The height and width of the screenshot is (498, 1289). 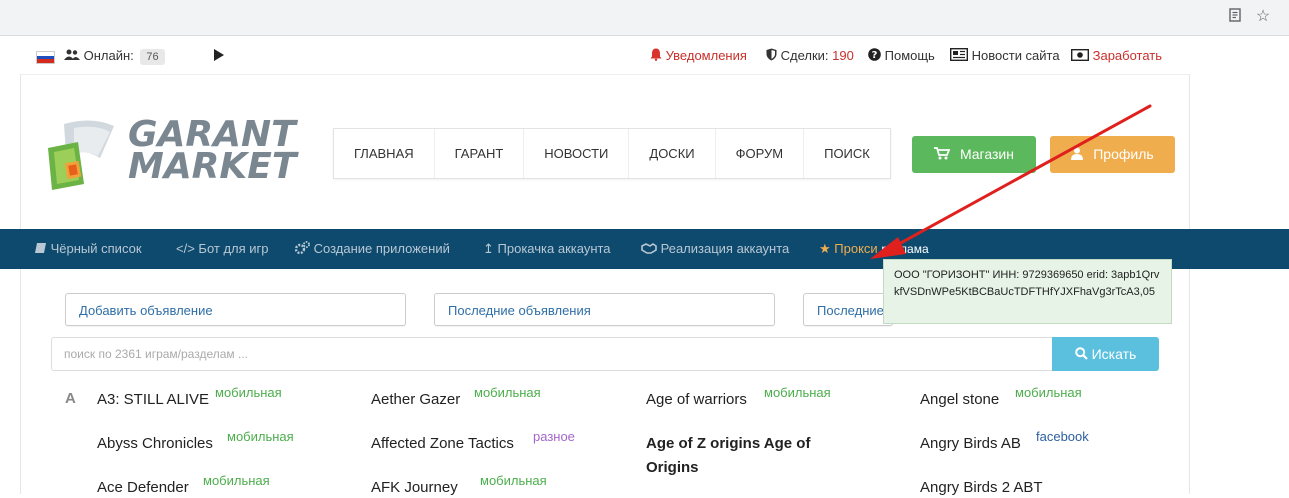 I want to click on news-link: Новости сайта, so click(x=1004, y=56).